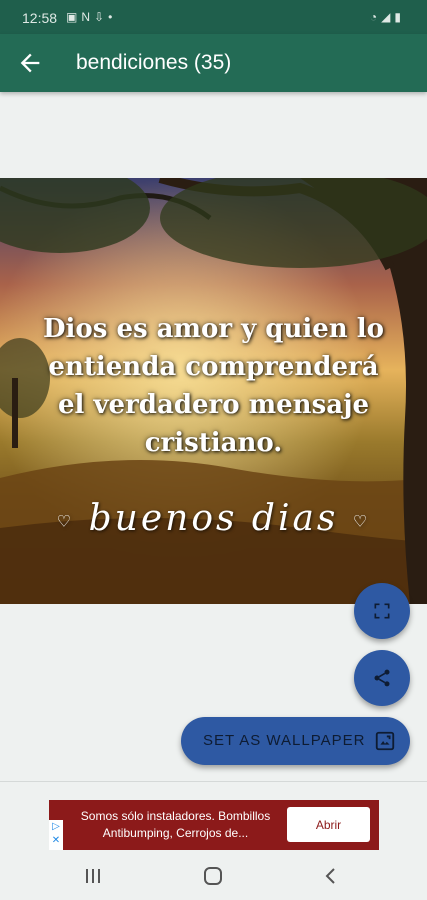 The height and width of the screenshot is (900, 427). Describe the element at coordinates (284, 740) in the screenshot. I see `set-as-wallpaper-label: SET AS WALLPAPER` at that location.